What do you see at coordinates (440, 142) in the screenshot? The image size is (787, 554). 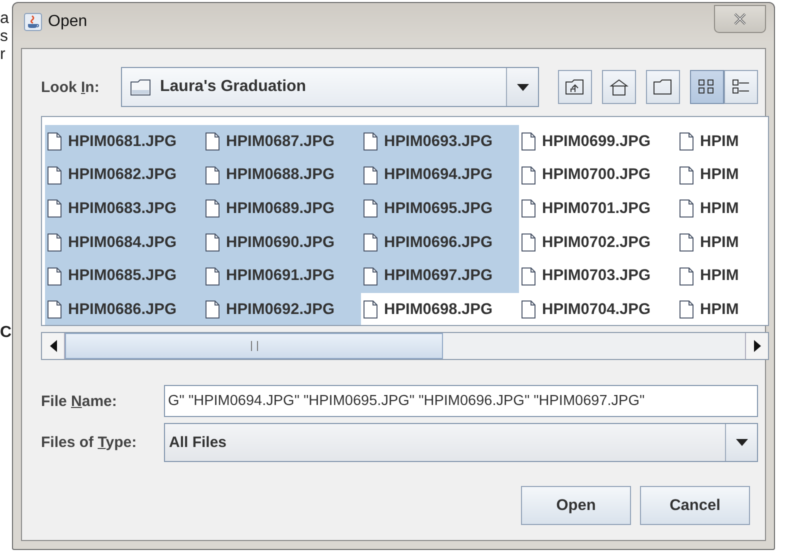 I see `file-item: HPIM0693.JPG` at bounding box center [440, 142].